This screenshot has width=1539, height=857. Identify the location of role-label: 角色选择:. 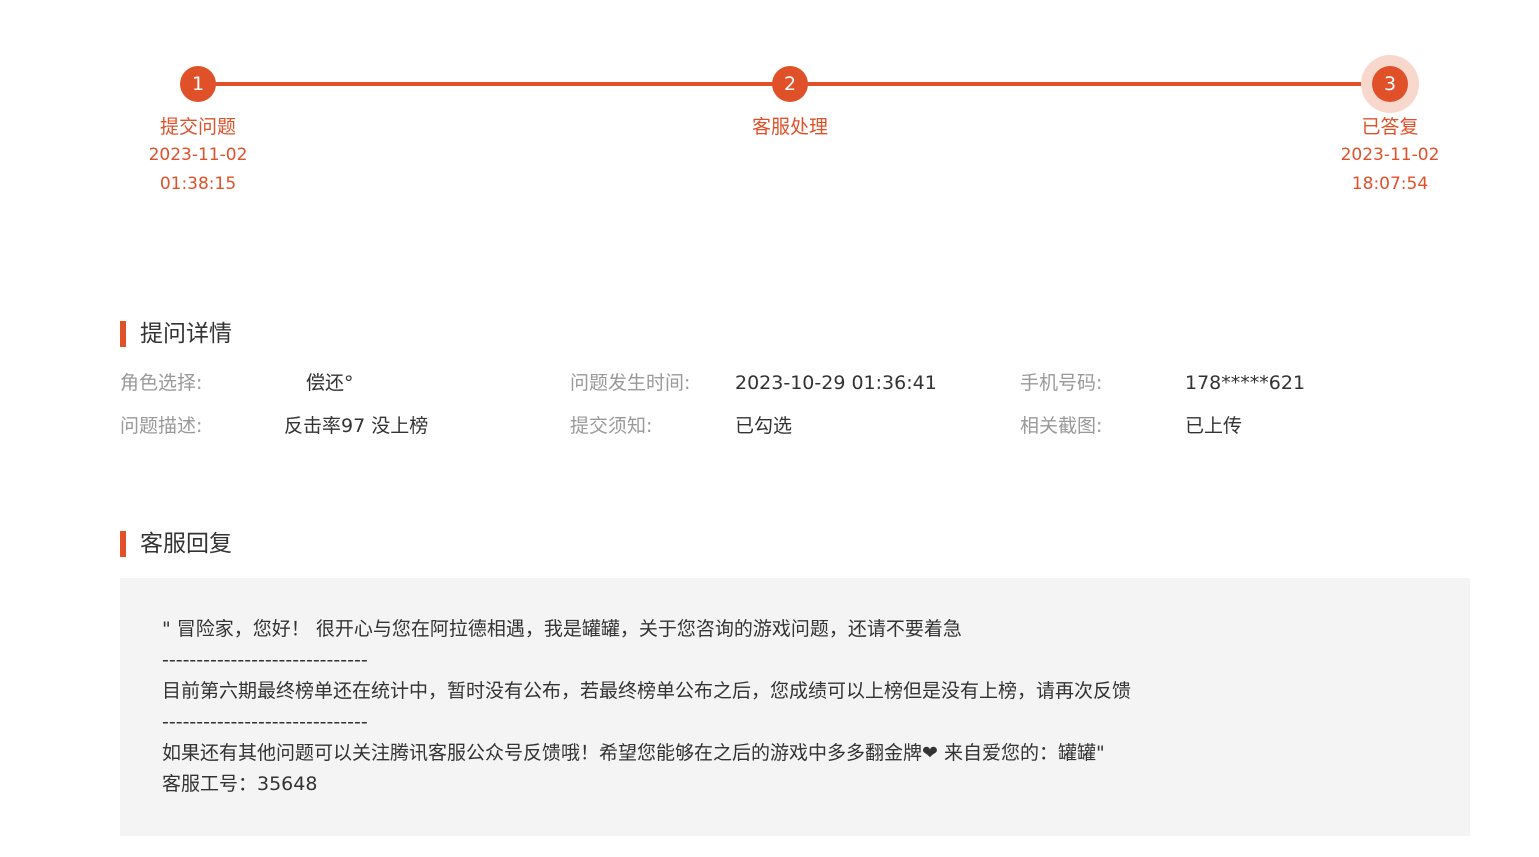
(161, 383).